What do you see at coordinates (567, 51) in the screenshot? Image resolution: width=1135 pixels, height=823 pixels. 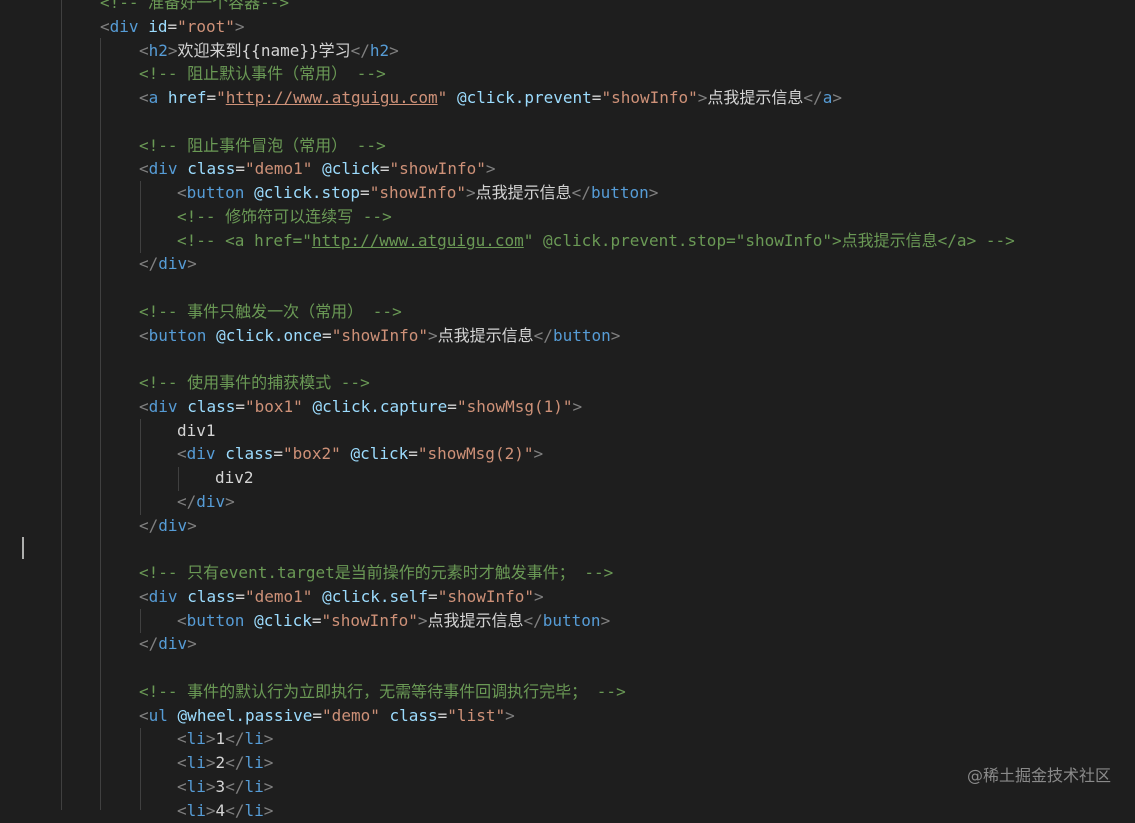 I see `code-line: <h2>欢迎来到{{name}}学习</h2>` at bounding box center [567, 51].